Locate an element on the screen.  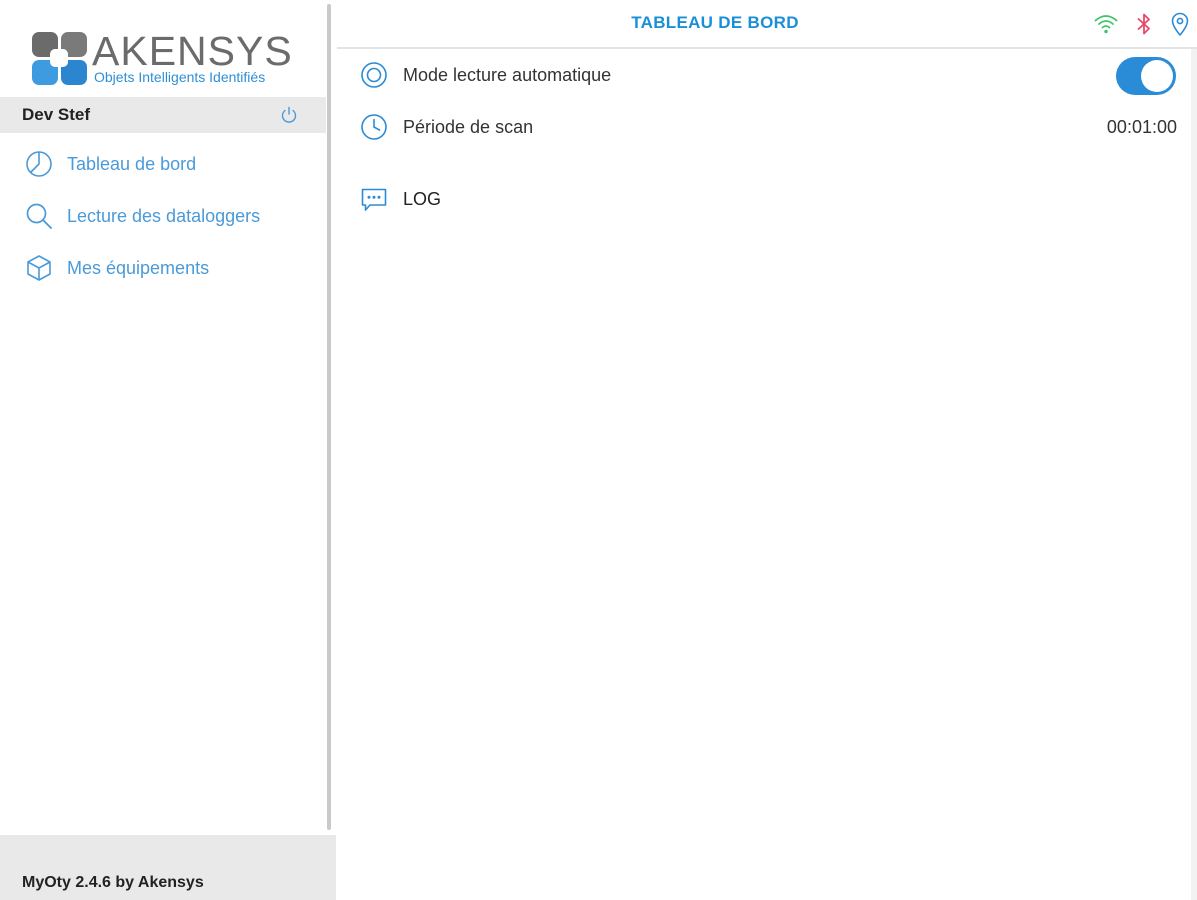
auto-read-toggle is located at coordinates (1146, 76).